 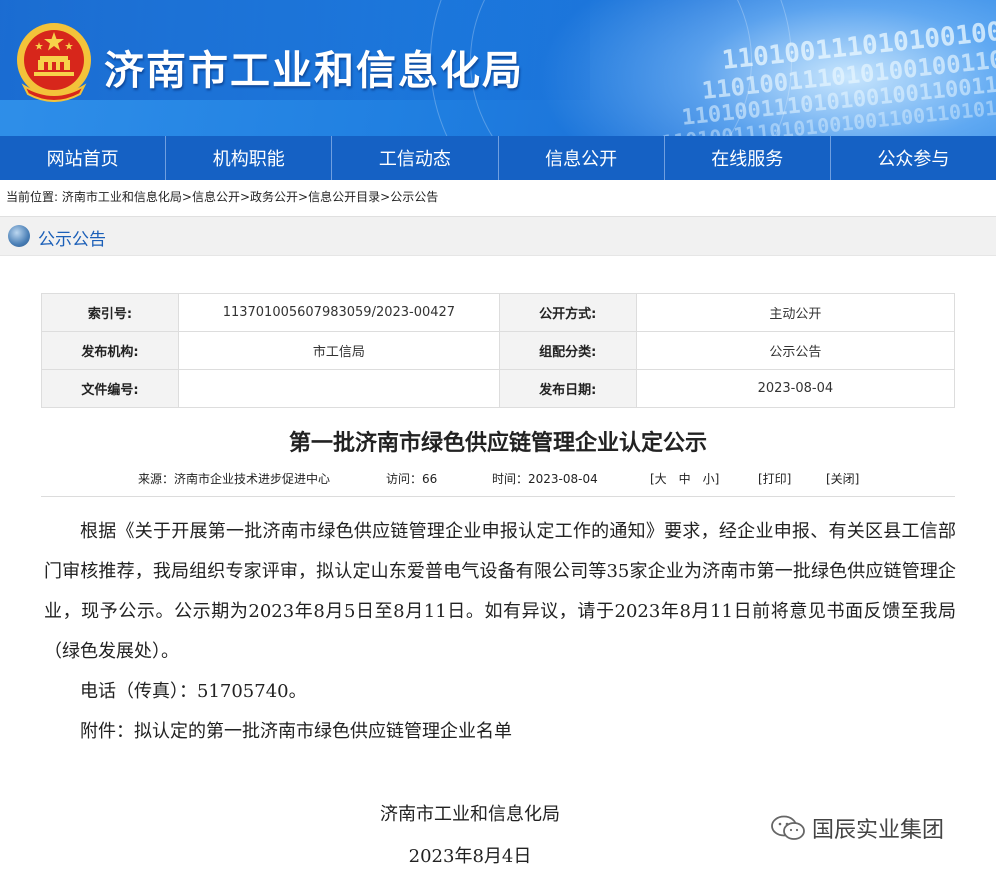 What do you see at coordinates (249, 158) in the screenshot?
I see `nav-item-functions: 机构职能` at bounding box center [249, 158].